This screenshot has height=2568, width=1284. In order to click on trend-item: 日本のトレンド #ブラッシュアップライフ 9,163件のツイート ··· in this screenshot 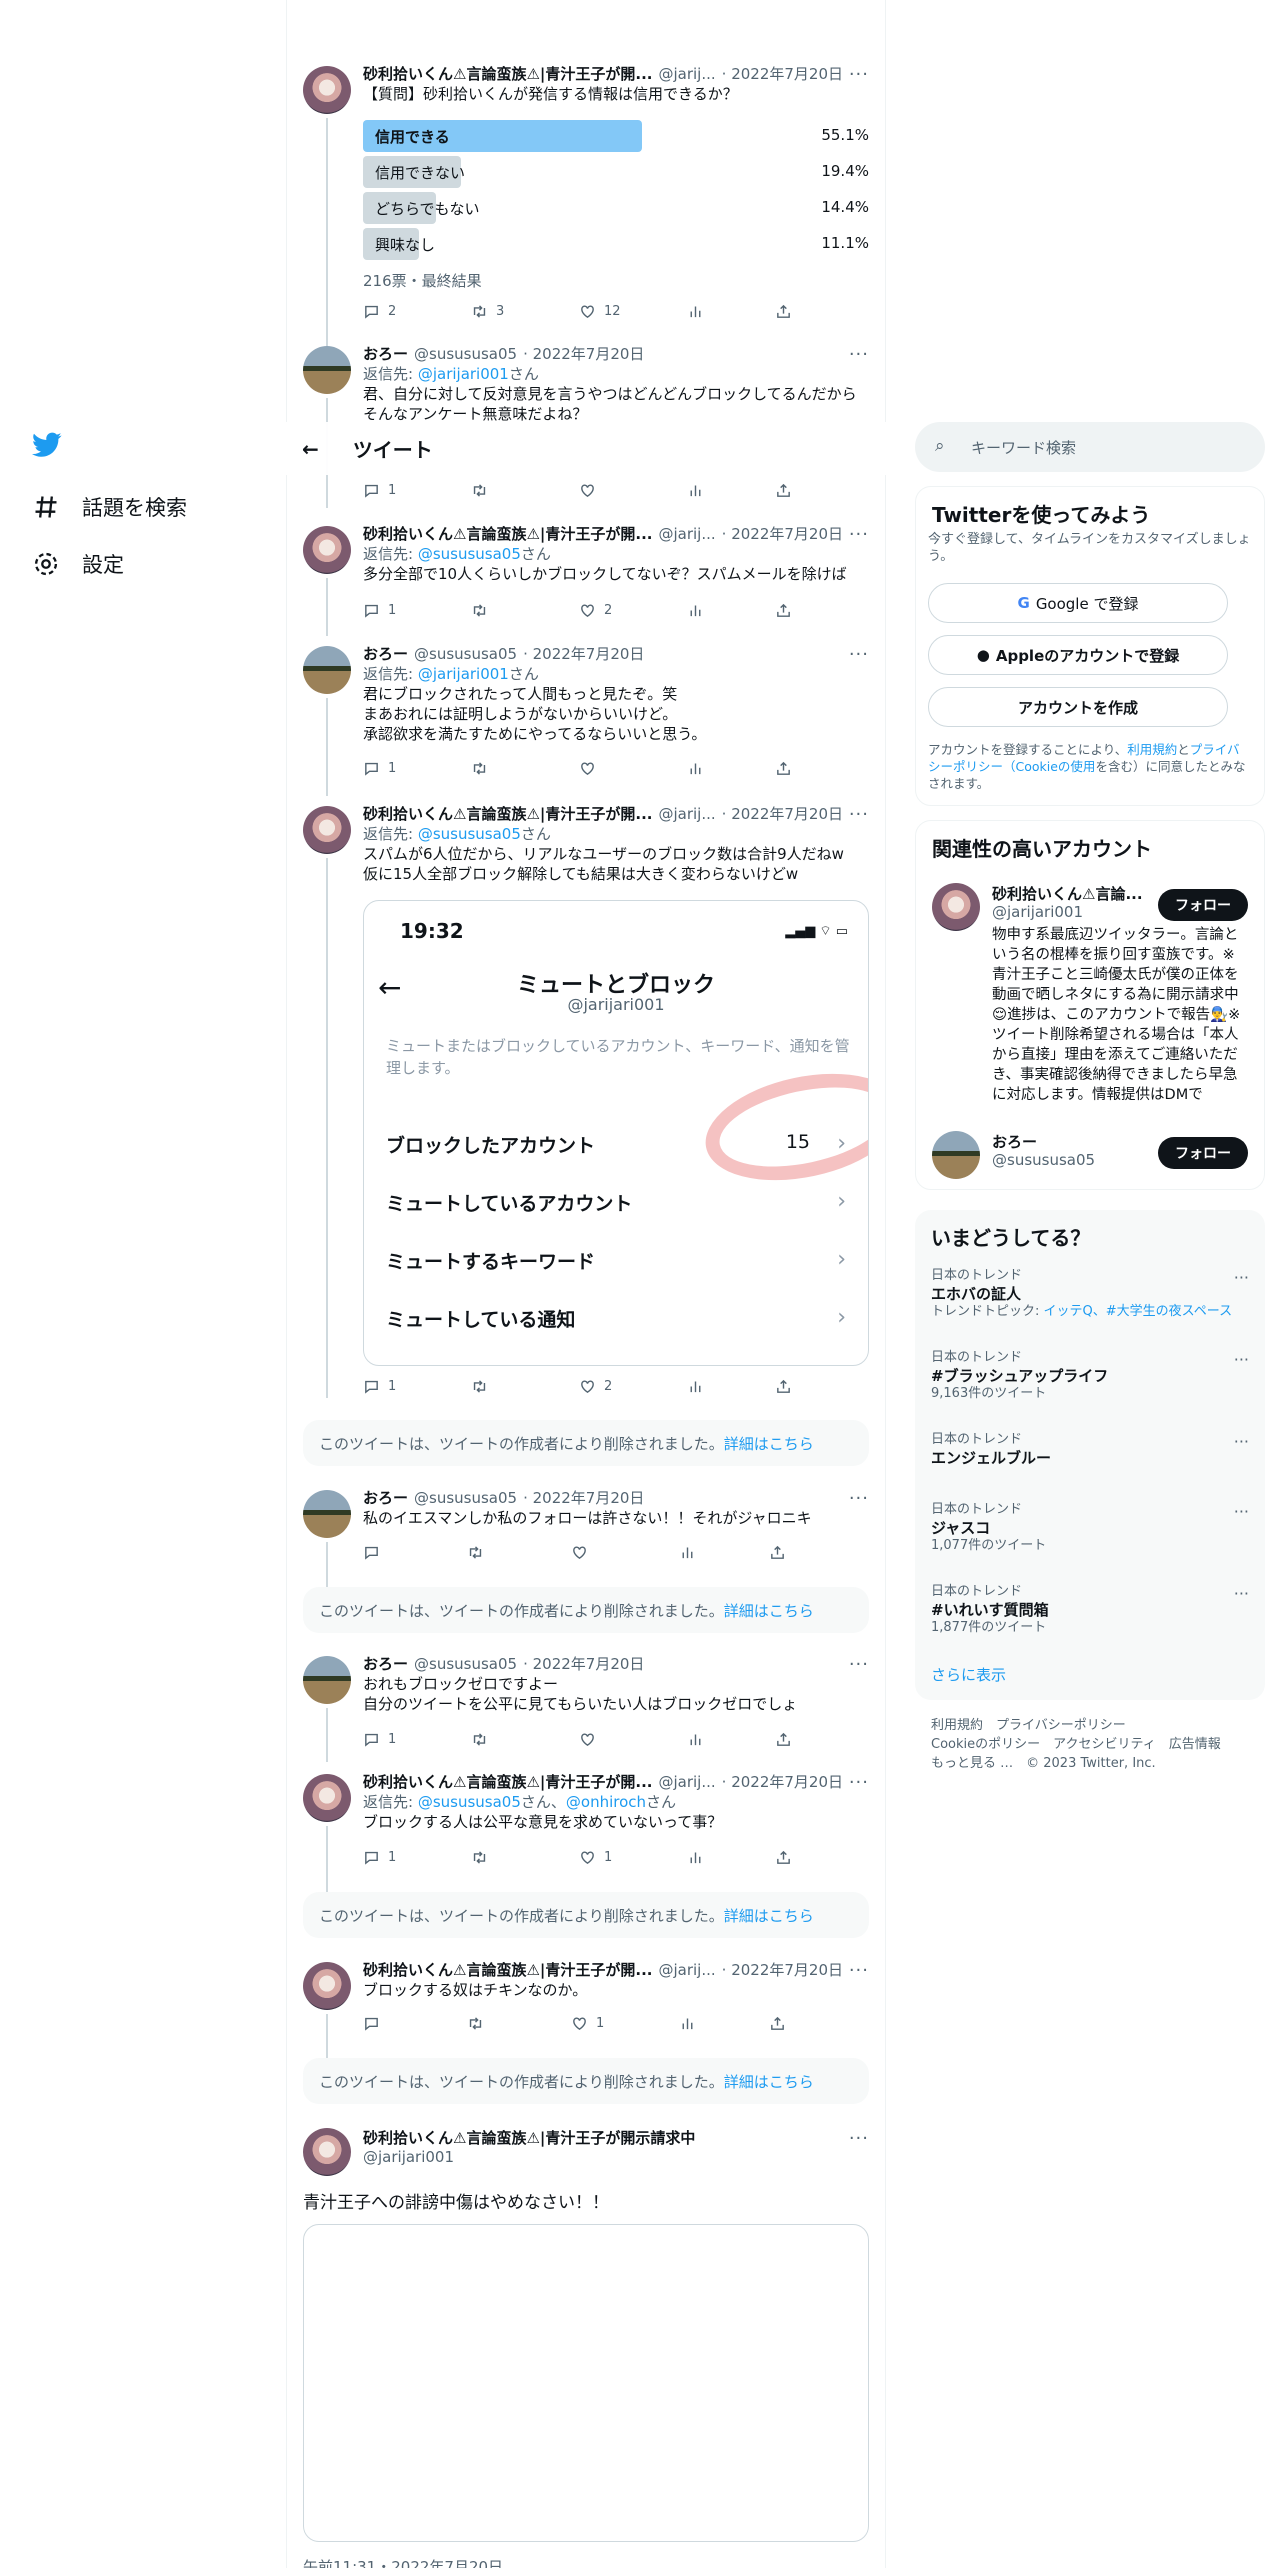, I will do `click(1090, 1376)`.